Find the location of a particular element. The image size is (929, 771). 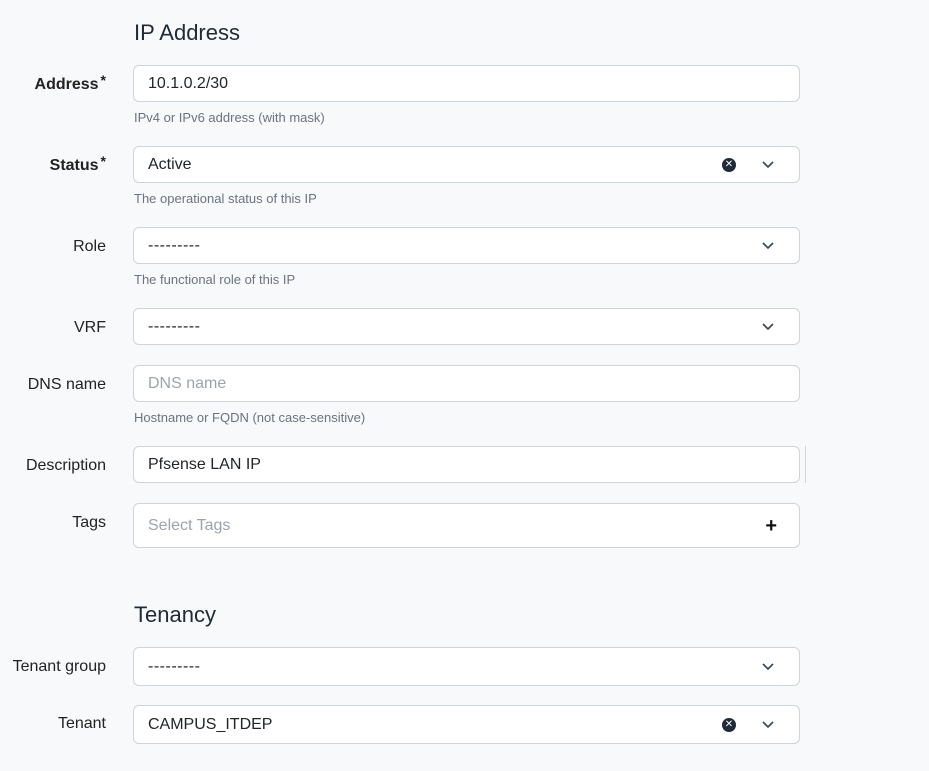

status-label: Status * is located at coordinates (77, 164).